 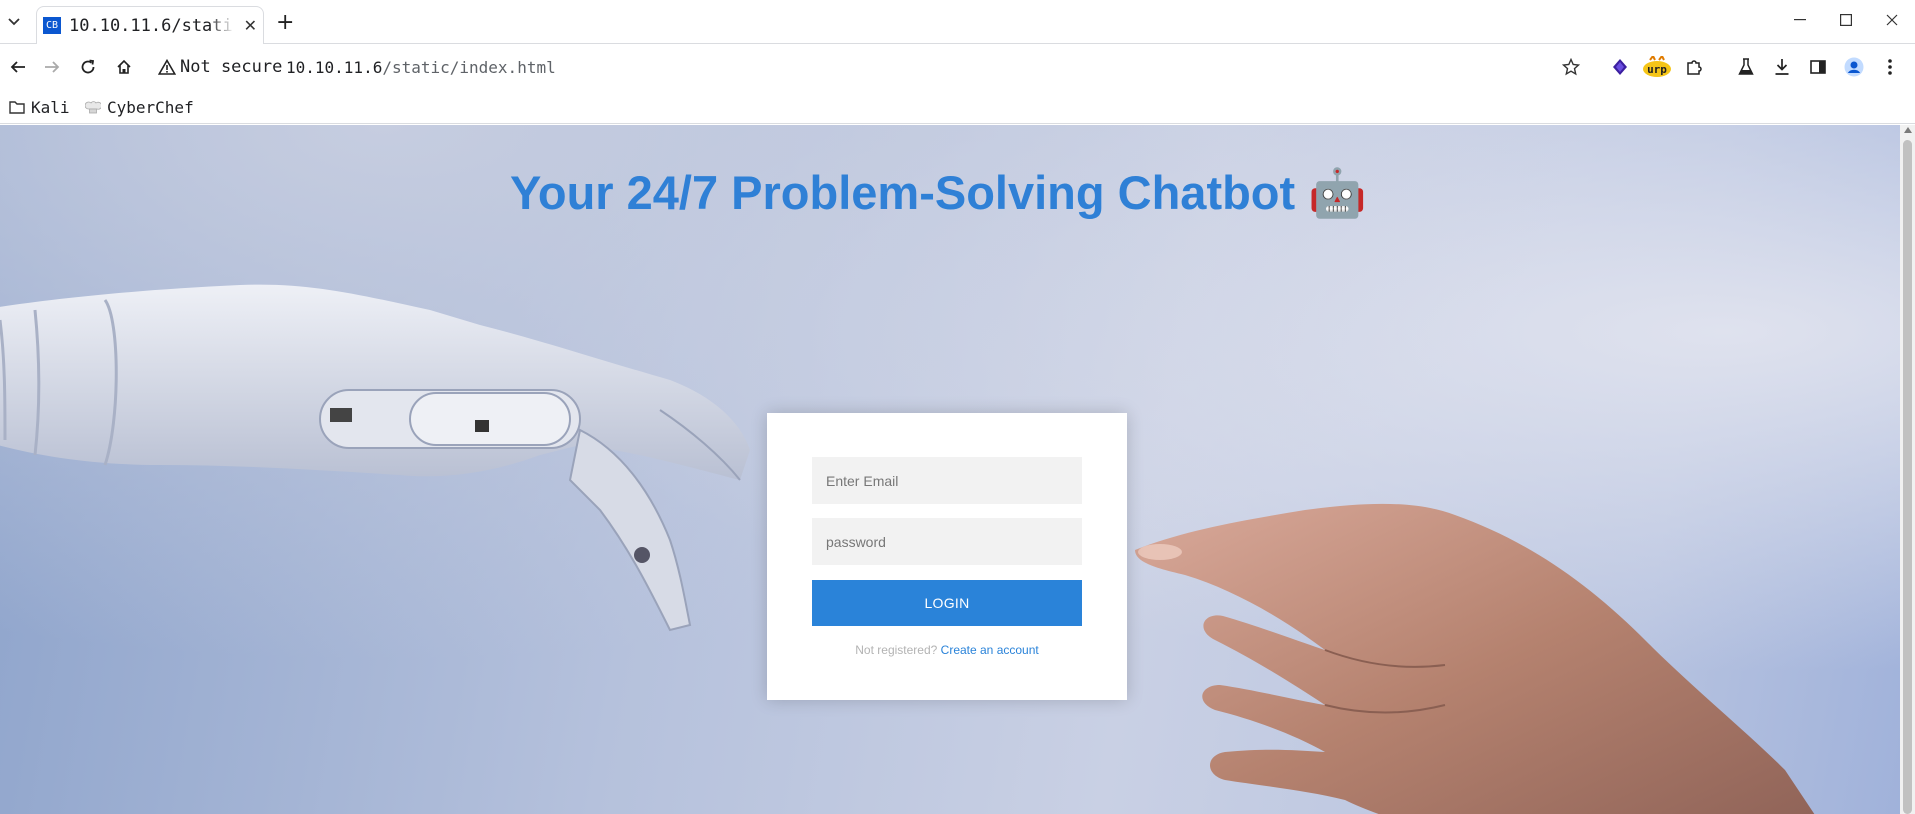 What do you see at coordinates (334, 67) in the screenshot?
I see `url-host: 10.10.11.6` at bounding box center [334, 67].